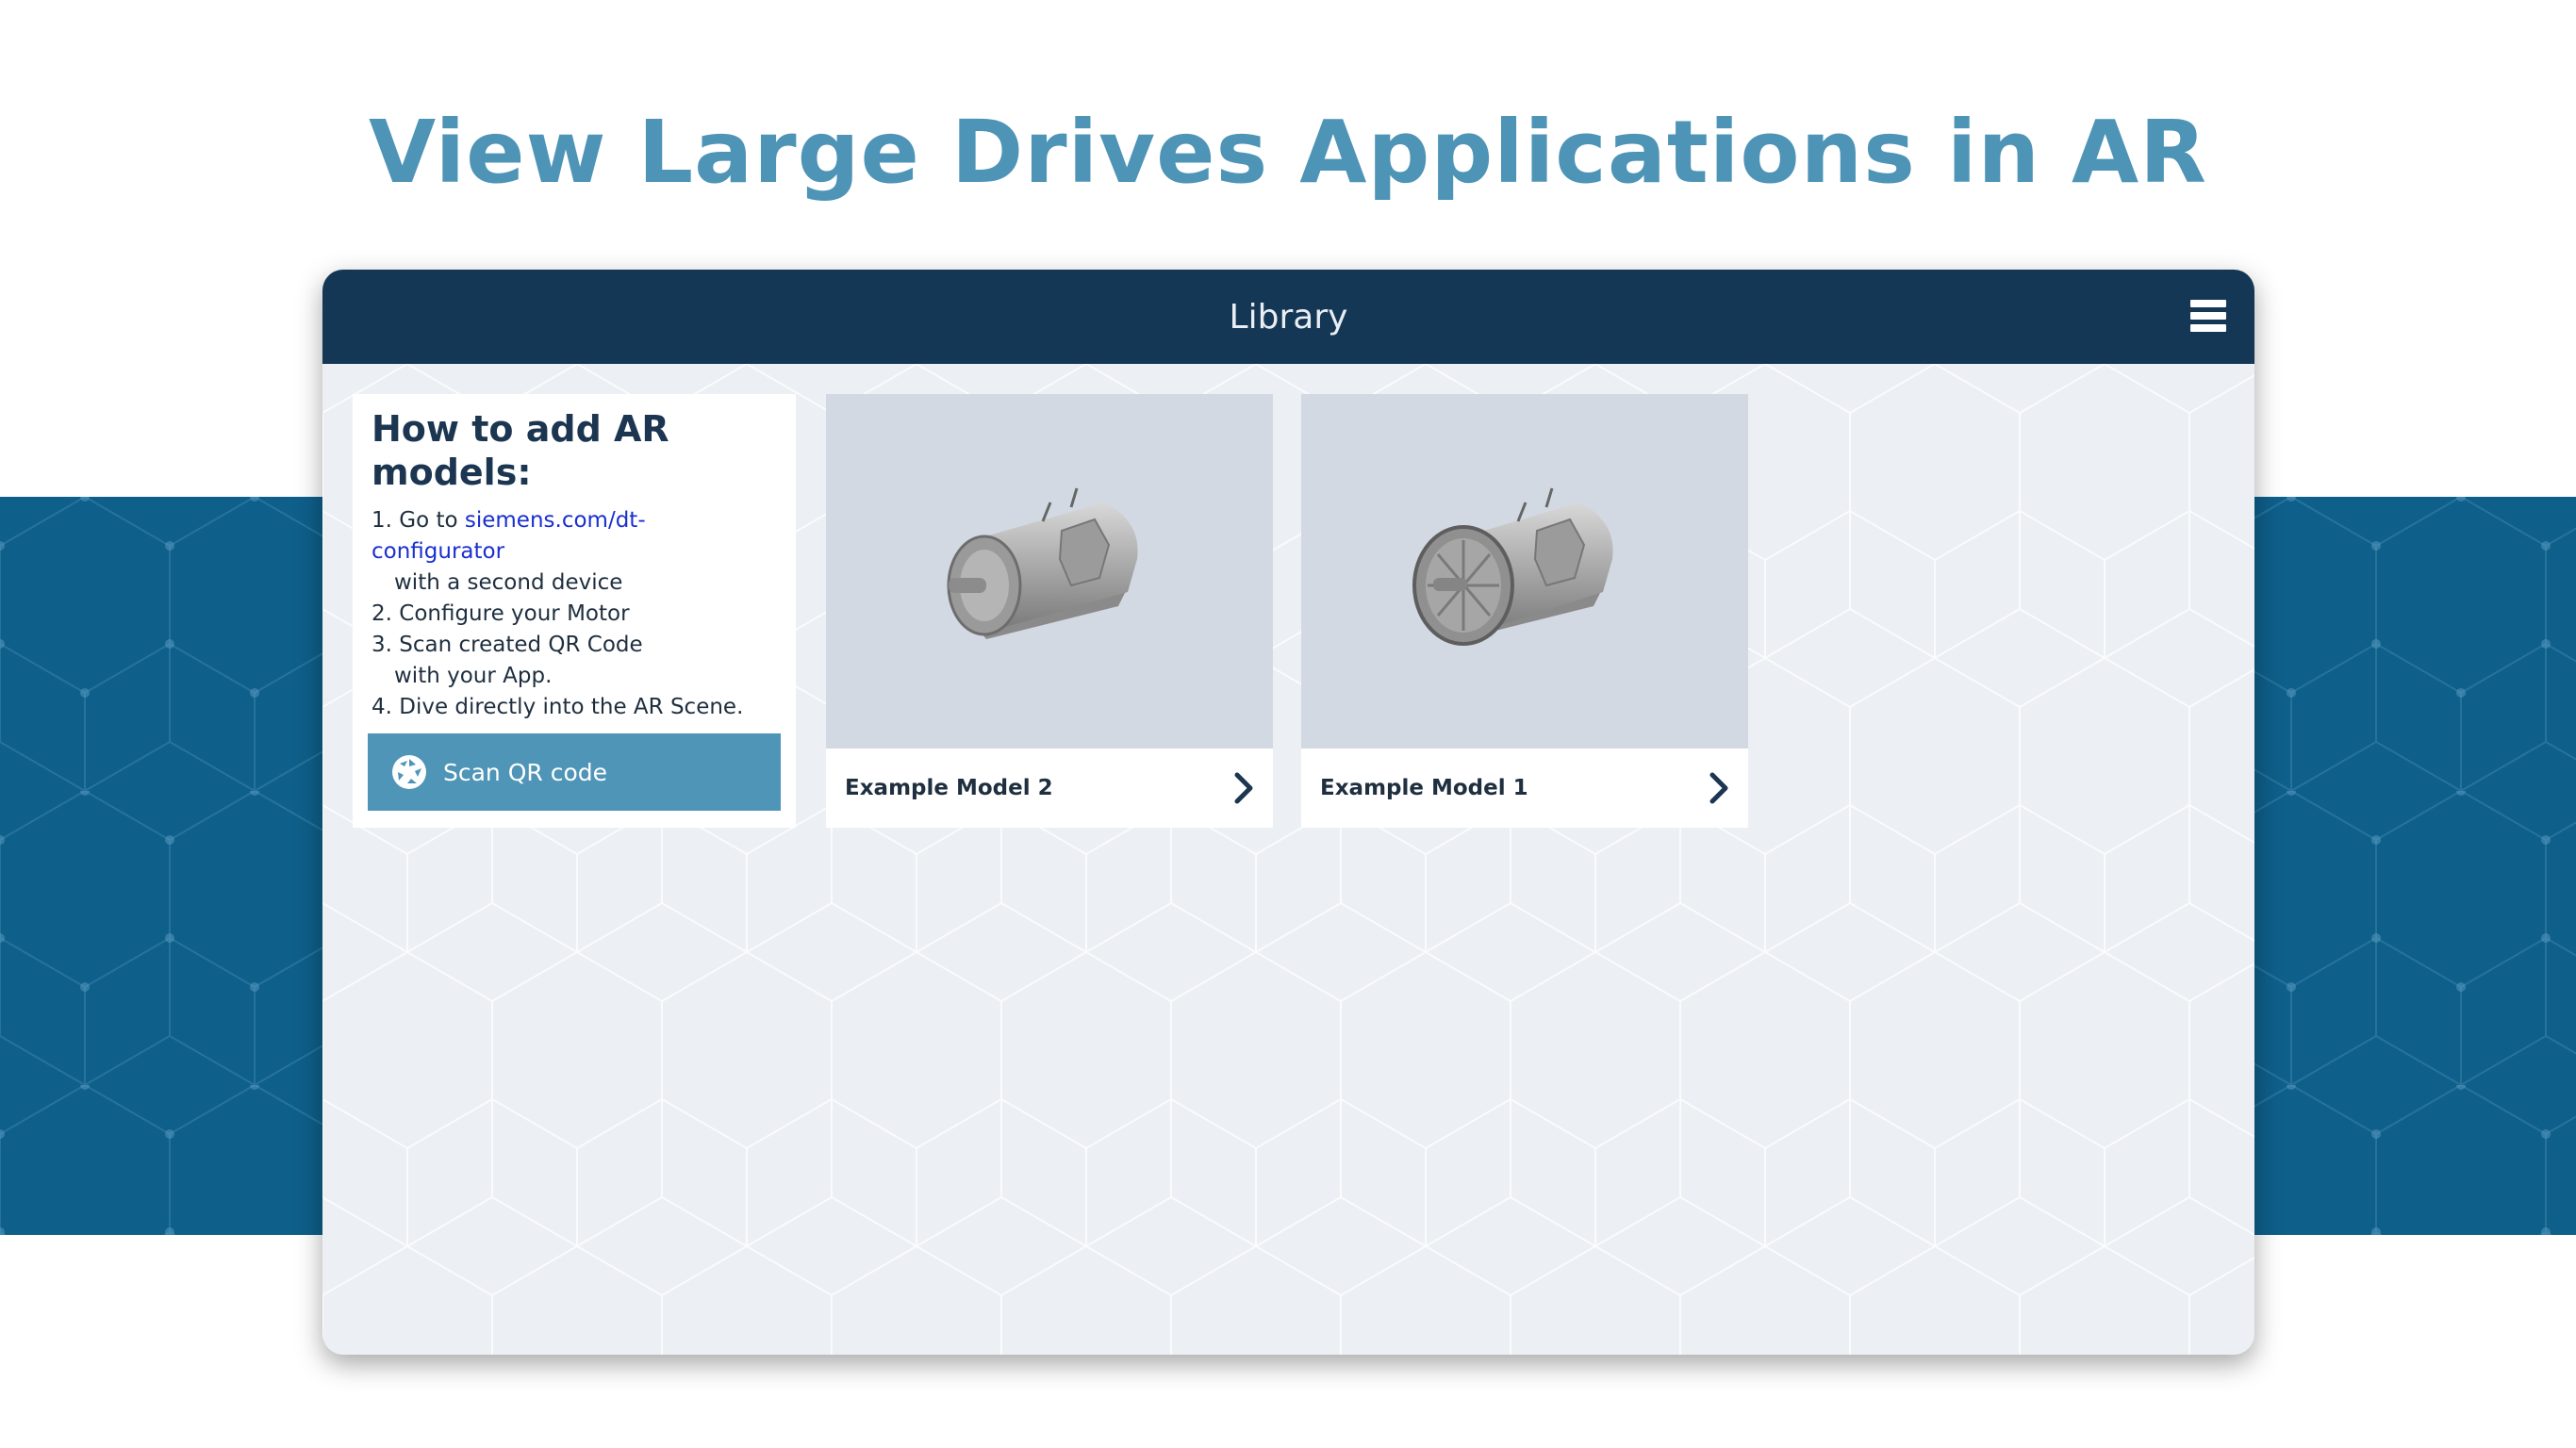 The width and height of the screenshot is (2576, 1448). Describe the element at coordinates (473, 676) in the screenshot. I see `step-3-continuation: with your App.` at that location.